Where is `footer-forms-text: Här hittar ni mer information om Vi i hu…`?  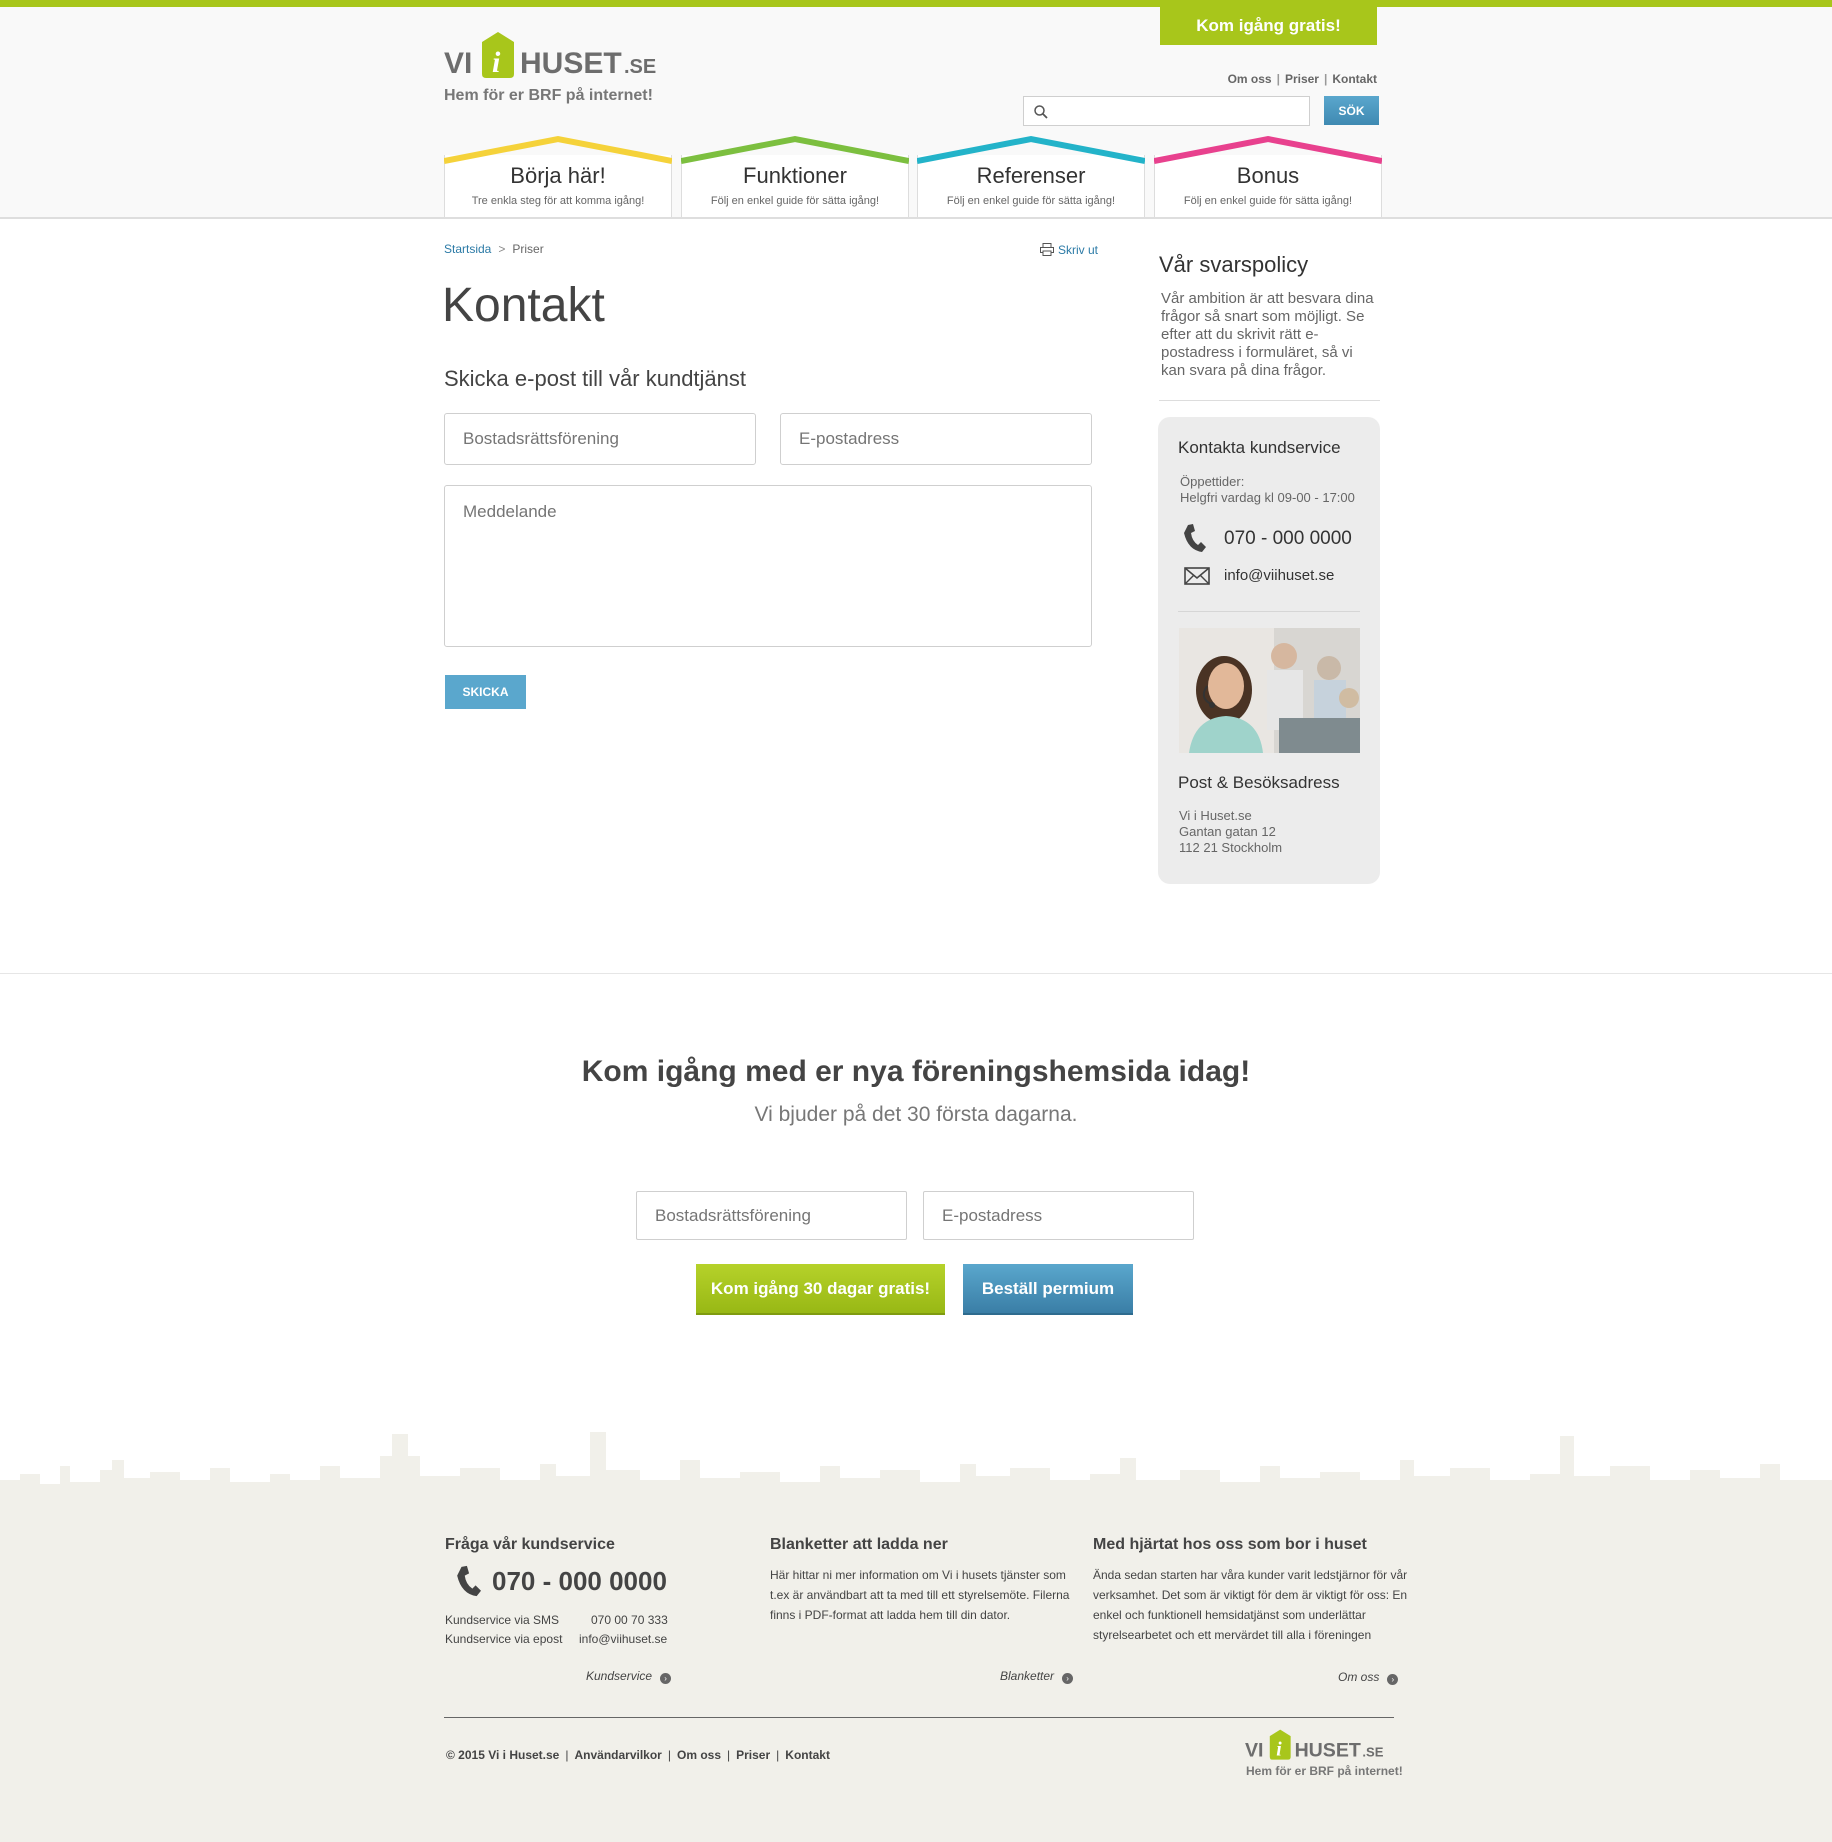 footer-forms-text: Här hittar ni mer information om Vi i hu… is located at coordinates (920, 1595).